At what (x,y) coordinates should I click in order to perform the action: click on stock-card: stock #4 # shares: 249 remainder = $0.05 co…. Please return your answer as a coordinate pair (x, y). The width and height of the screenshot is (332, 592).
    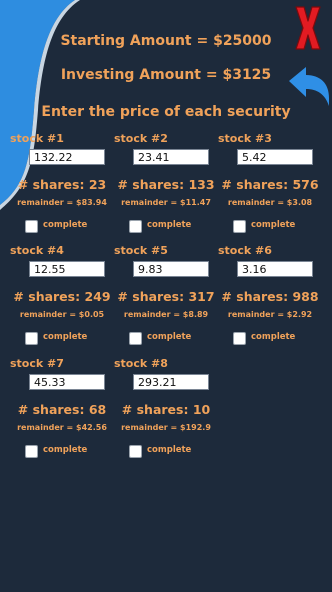
    Looking at the image, I should click on (62, 304).